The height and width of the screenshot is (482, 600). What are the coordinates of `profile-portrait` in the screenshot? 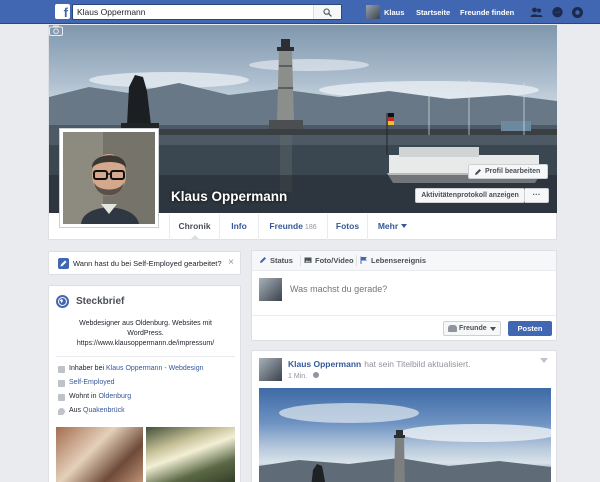 It's located at (109, 178).